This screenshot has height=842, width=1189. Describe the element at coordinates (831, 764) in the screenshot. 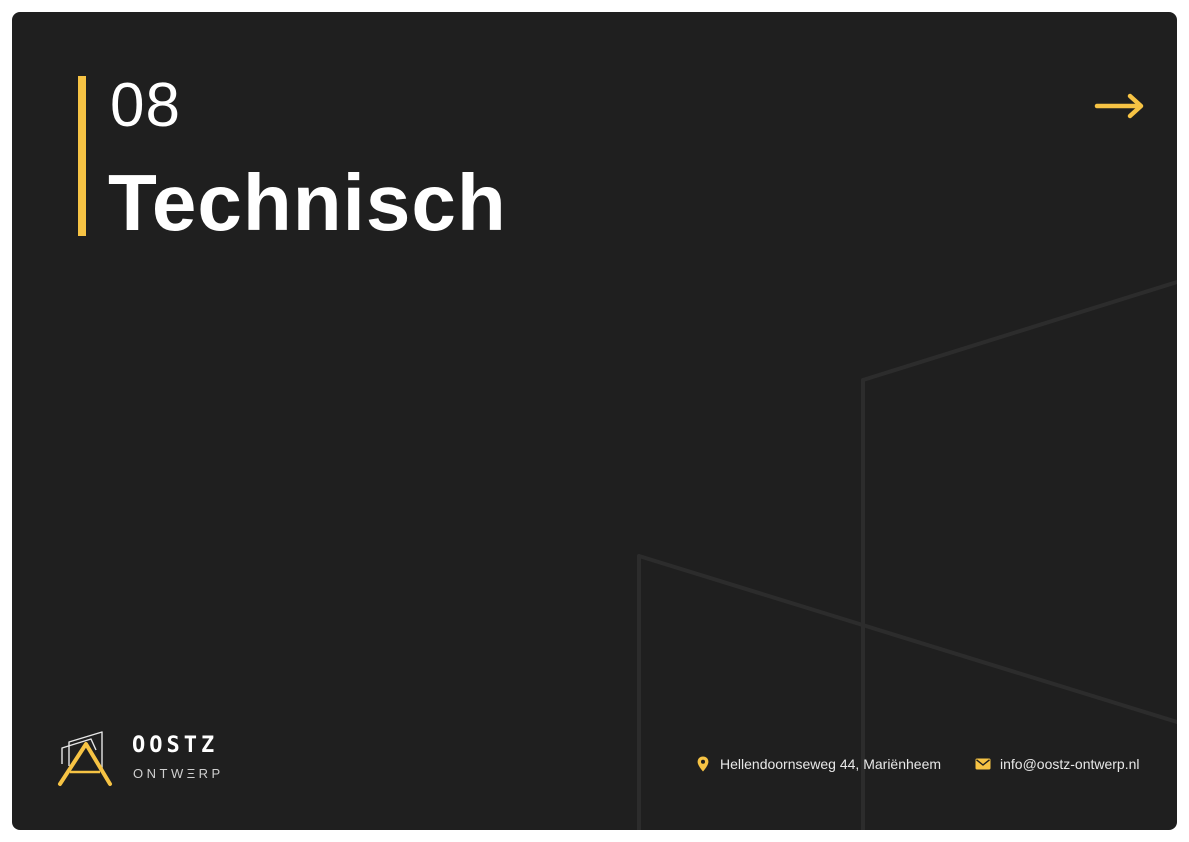

I see `address-text: Hellendoornseweg 44, Mariënheem` at that location.